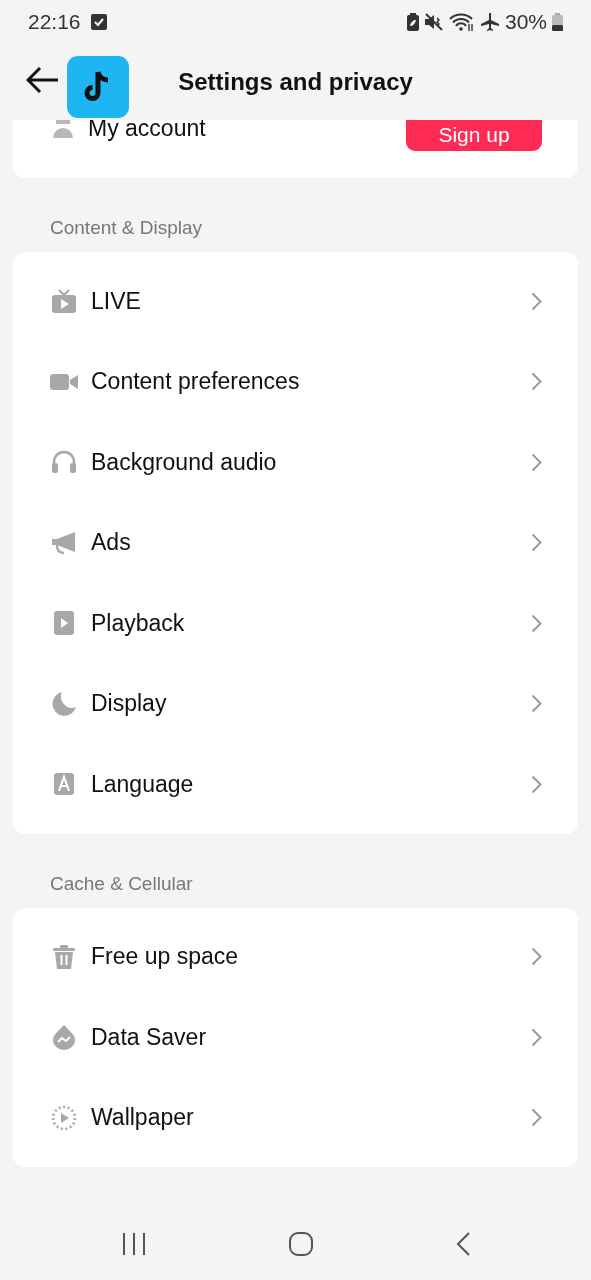 The width and height of the screenshot is (591, 1280). What do you see at coordinates (98, 22) in the screenshot?
I see `checkbox-icon` at bounding box center [98, 22].